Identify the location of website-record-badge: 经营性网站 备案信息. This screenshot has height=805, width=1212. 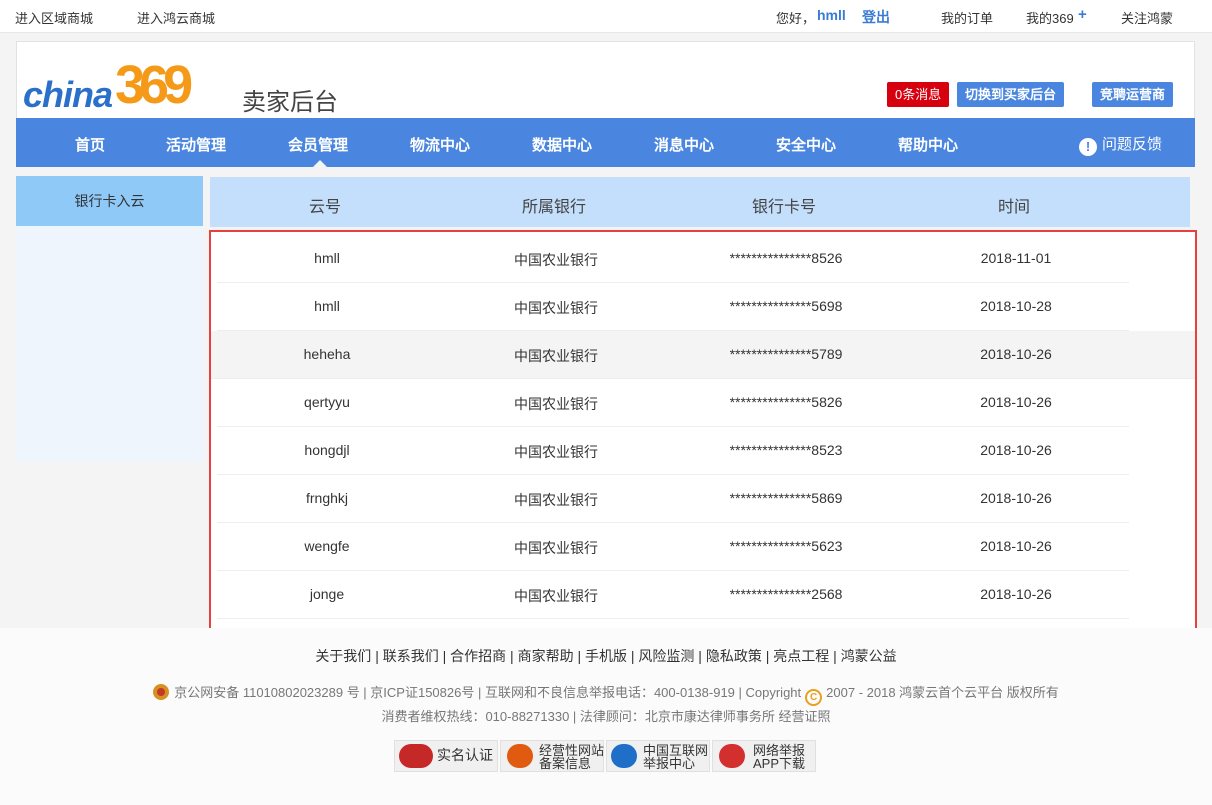
(552, 756).